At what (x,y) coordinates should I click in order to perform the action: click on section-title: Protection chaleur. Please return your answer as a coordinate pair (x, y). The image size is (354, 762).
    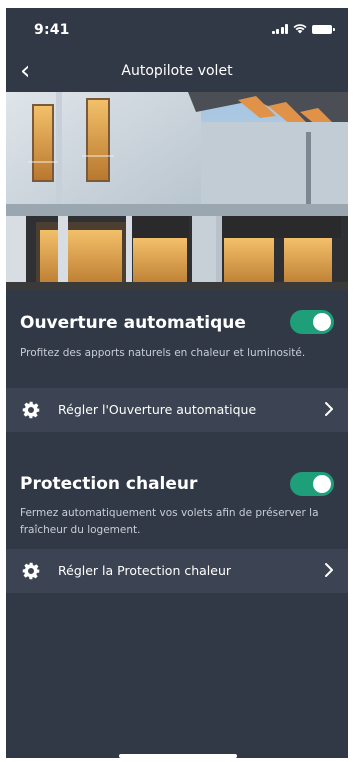
    Looking at the image, I should click on (109, 484).